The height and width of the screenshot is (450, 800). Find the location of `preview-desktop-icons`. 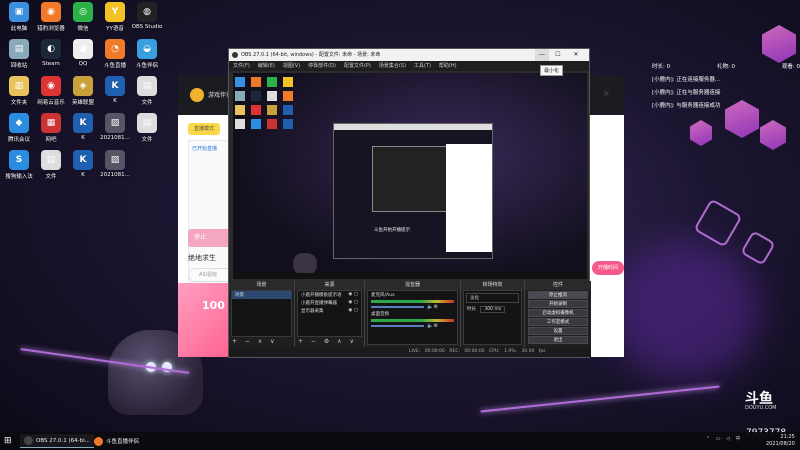

preview-desktop-icons is located at coordinates (265, 147).